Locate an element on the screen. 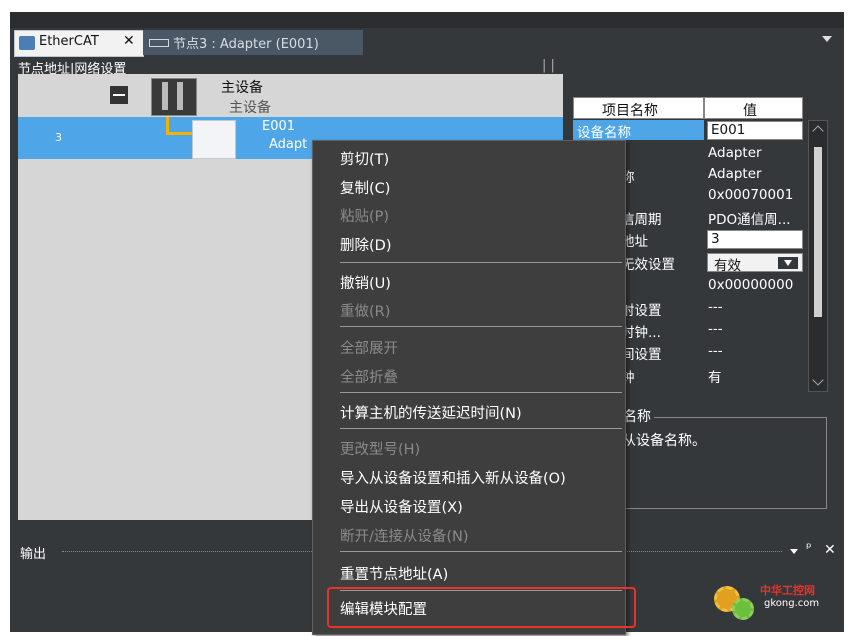 This screenshot has height=636, width=848. prop-name-6: 无效设置 is located at coordinates (648, 265).